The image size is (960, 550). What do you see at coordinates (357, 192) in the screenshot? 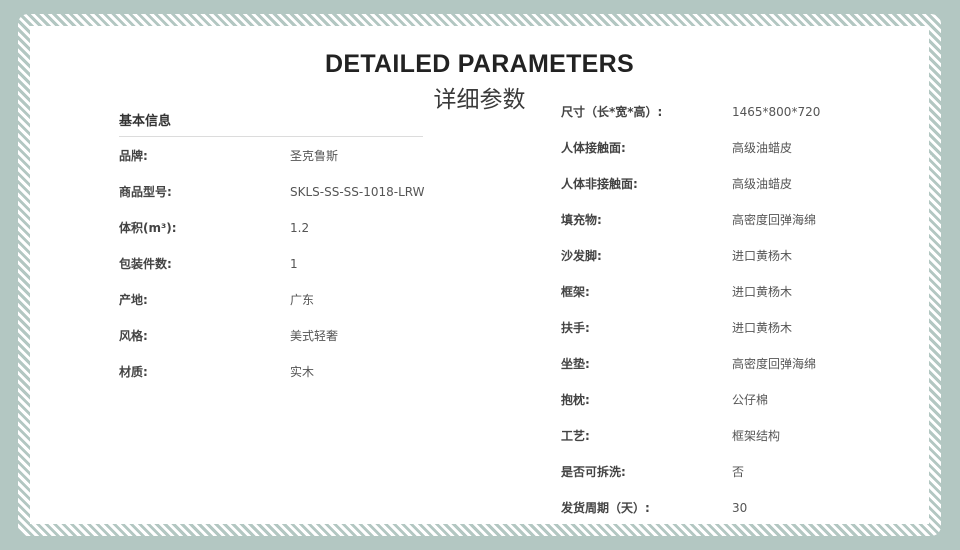
I see `param-value: SKLS-SS-SS-1018-LRW` at bounding box center [357, 192].